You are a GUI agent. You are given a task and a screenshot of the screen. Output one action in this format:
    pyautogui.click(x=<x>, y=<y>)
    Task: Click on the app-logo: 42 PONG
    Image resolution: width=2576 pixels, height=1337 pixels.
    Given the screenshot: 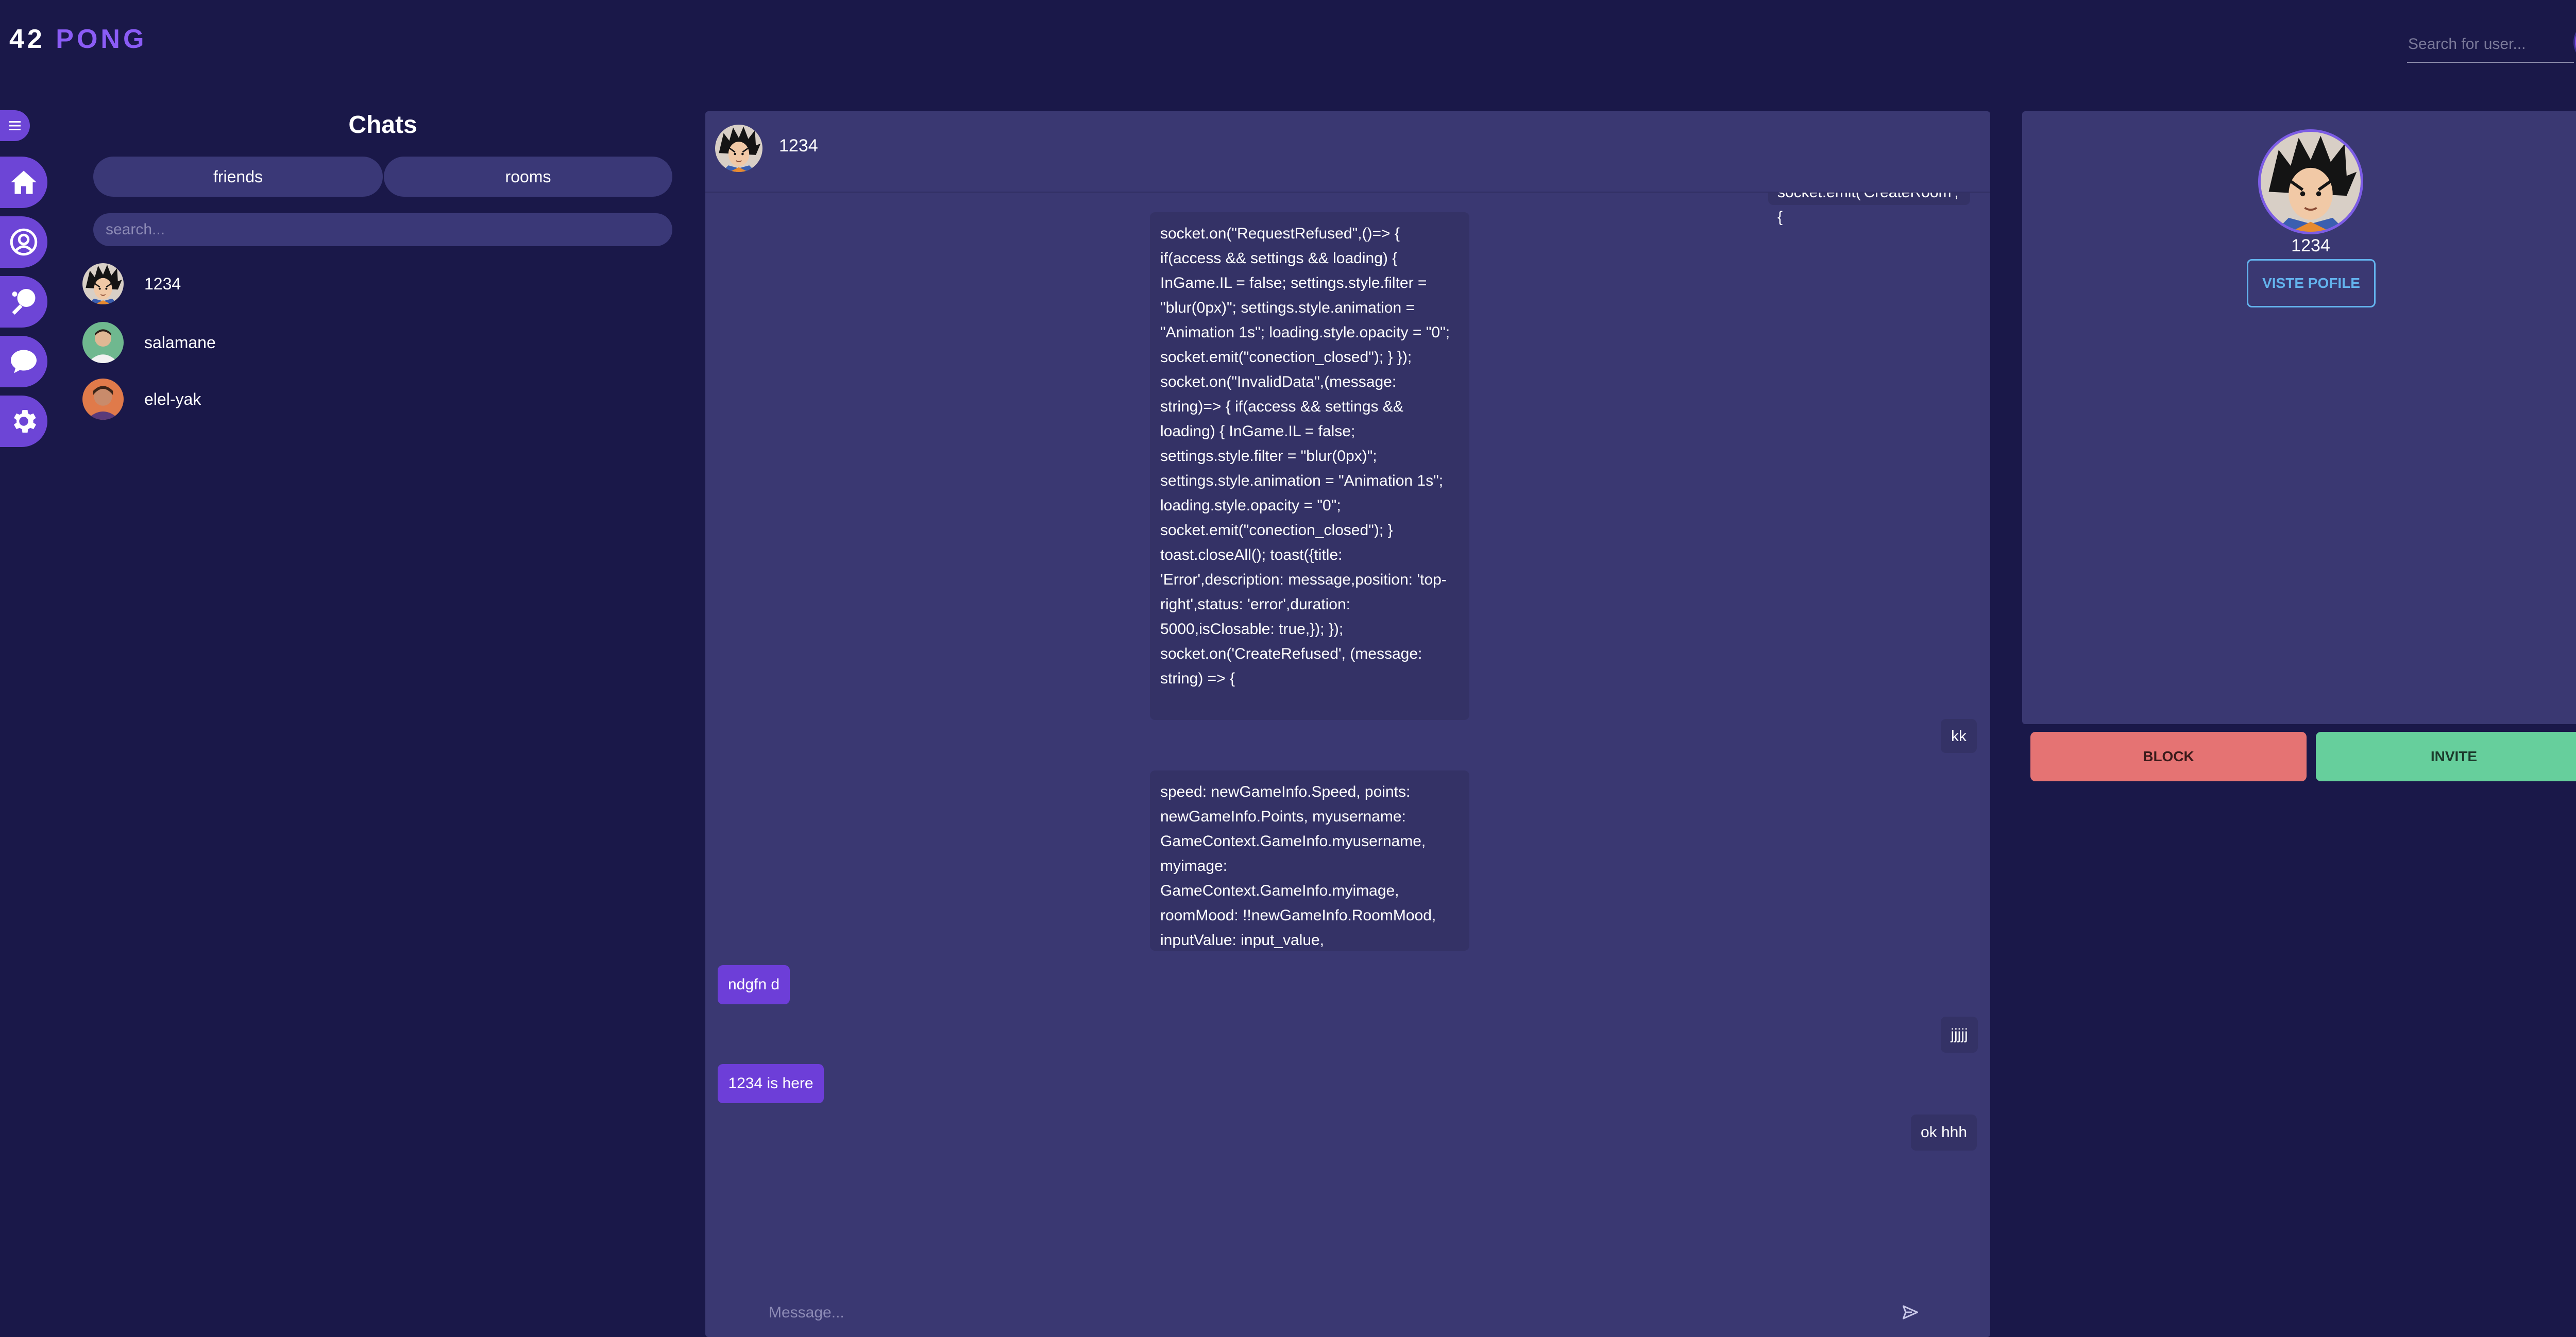 What is the action you would take?
    pyautogui.click(x=78, y=39)
    